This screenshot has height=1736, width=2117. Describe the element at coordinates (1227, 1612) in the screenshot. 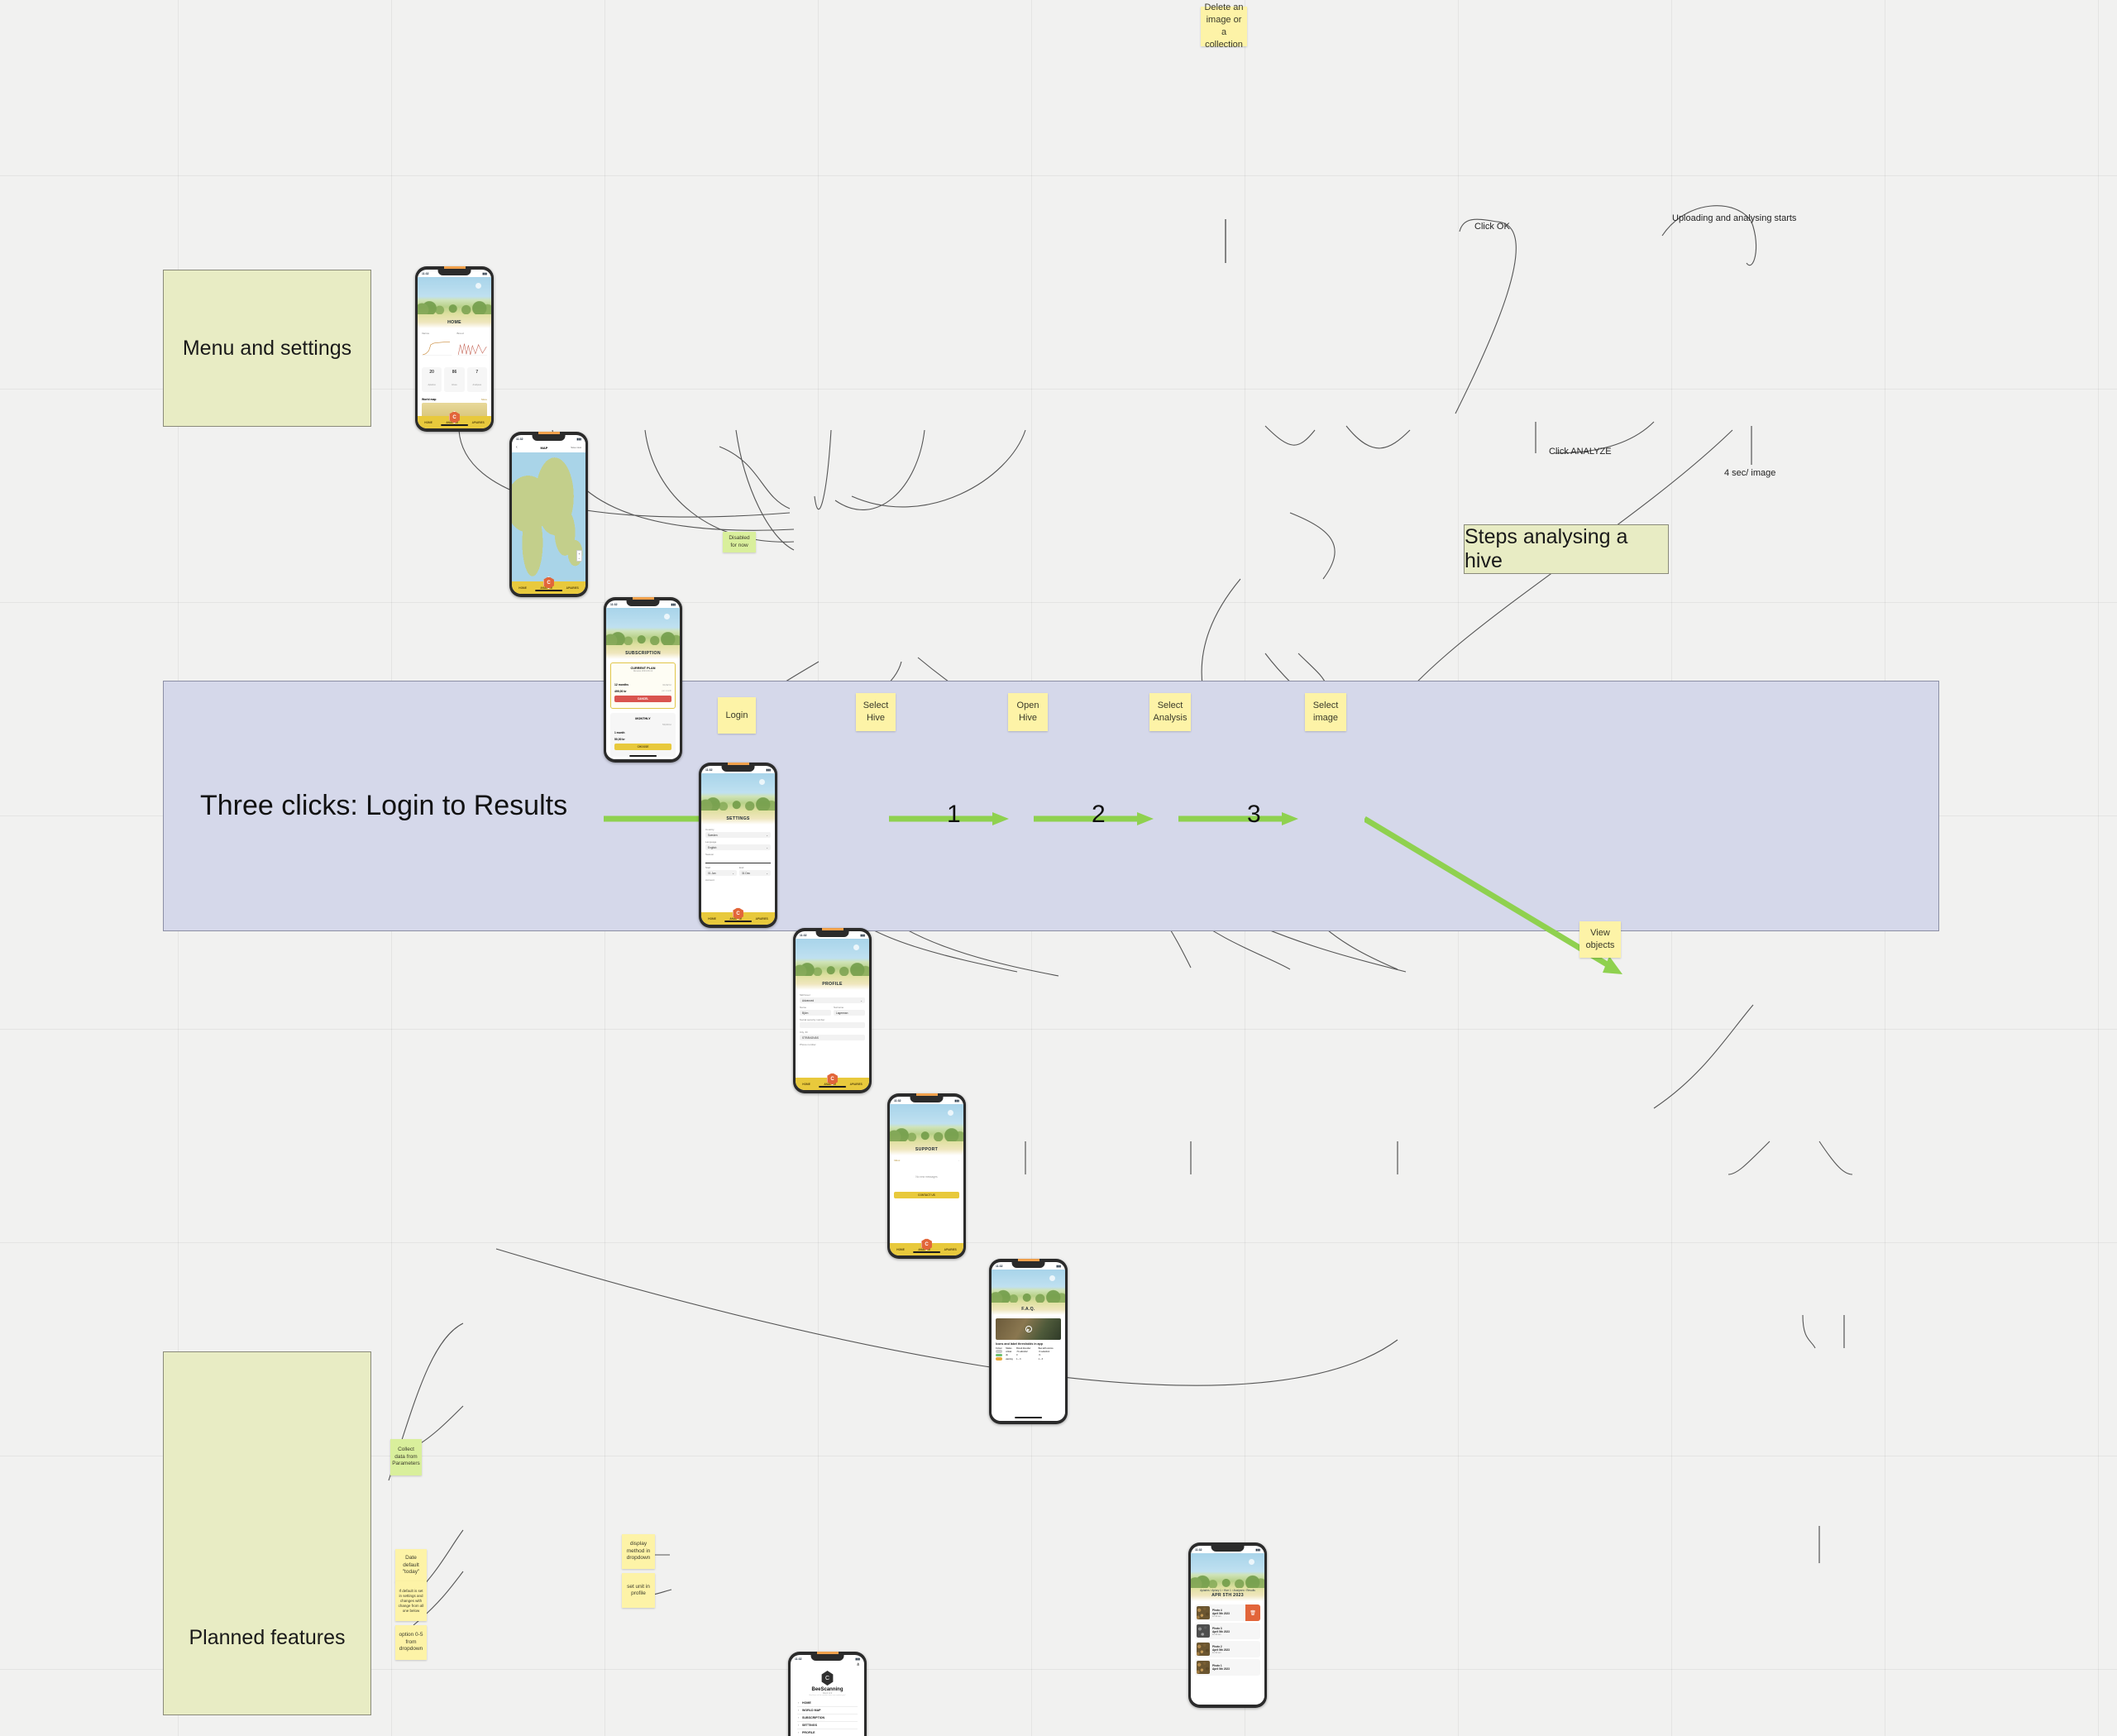

I see `list-item: Photo 4 April 5th 2023 11:32 am 🗑` at that location.